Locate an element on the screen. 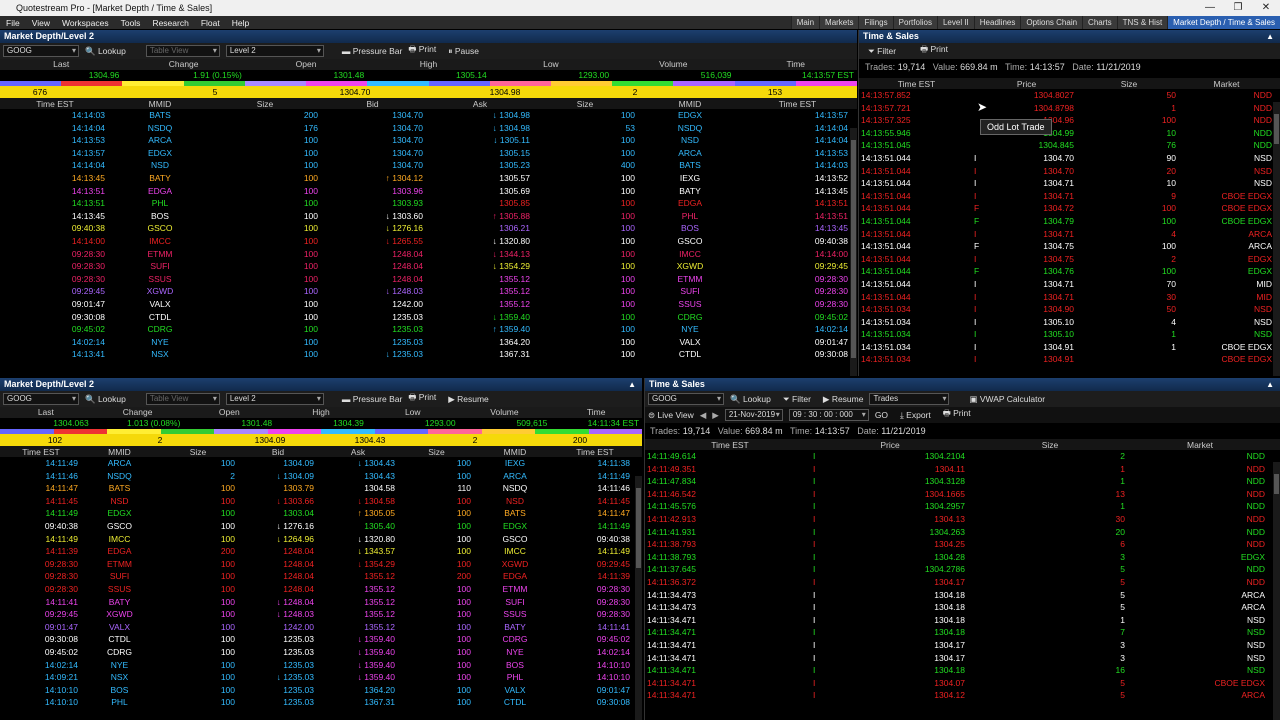  table-row: 14:13:51.044 I 1304.75 2 EDGX is located at coordinates (1069, 259).